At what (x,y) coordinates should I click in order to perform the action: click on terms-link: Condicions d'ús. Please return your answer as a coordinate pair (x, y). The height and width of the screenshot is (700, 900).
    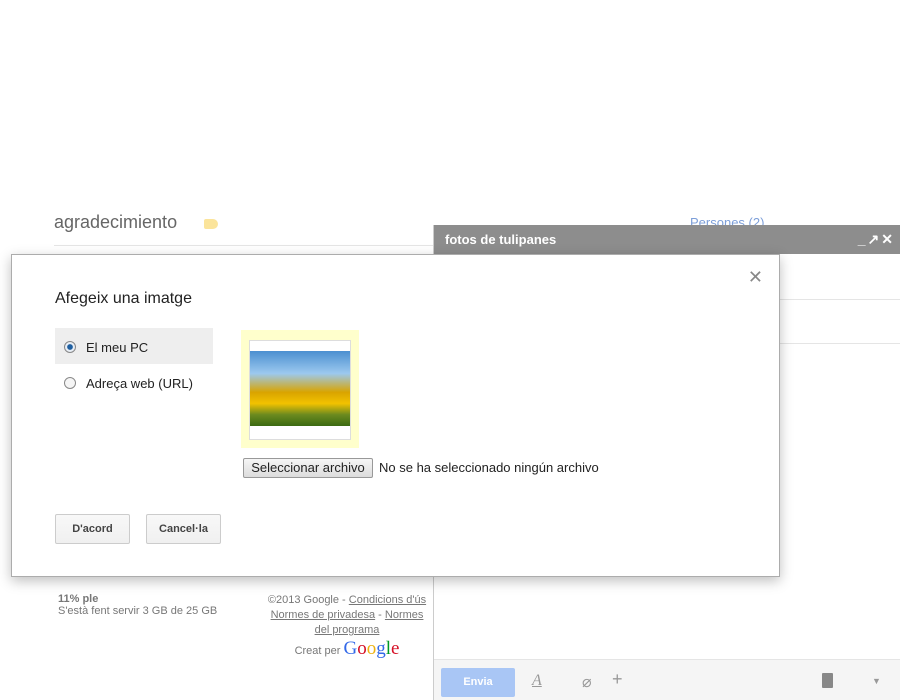
    Looking at the image, I should click on (387, 600).